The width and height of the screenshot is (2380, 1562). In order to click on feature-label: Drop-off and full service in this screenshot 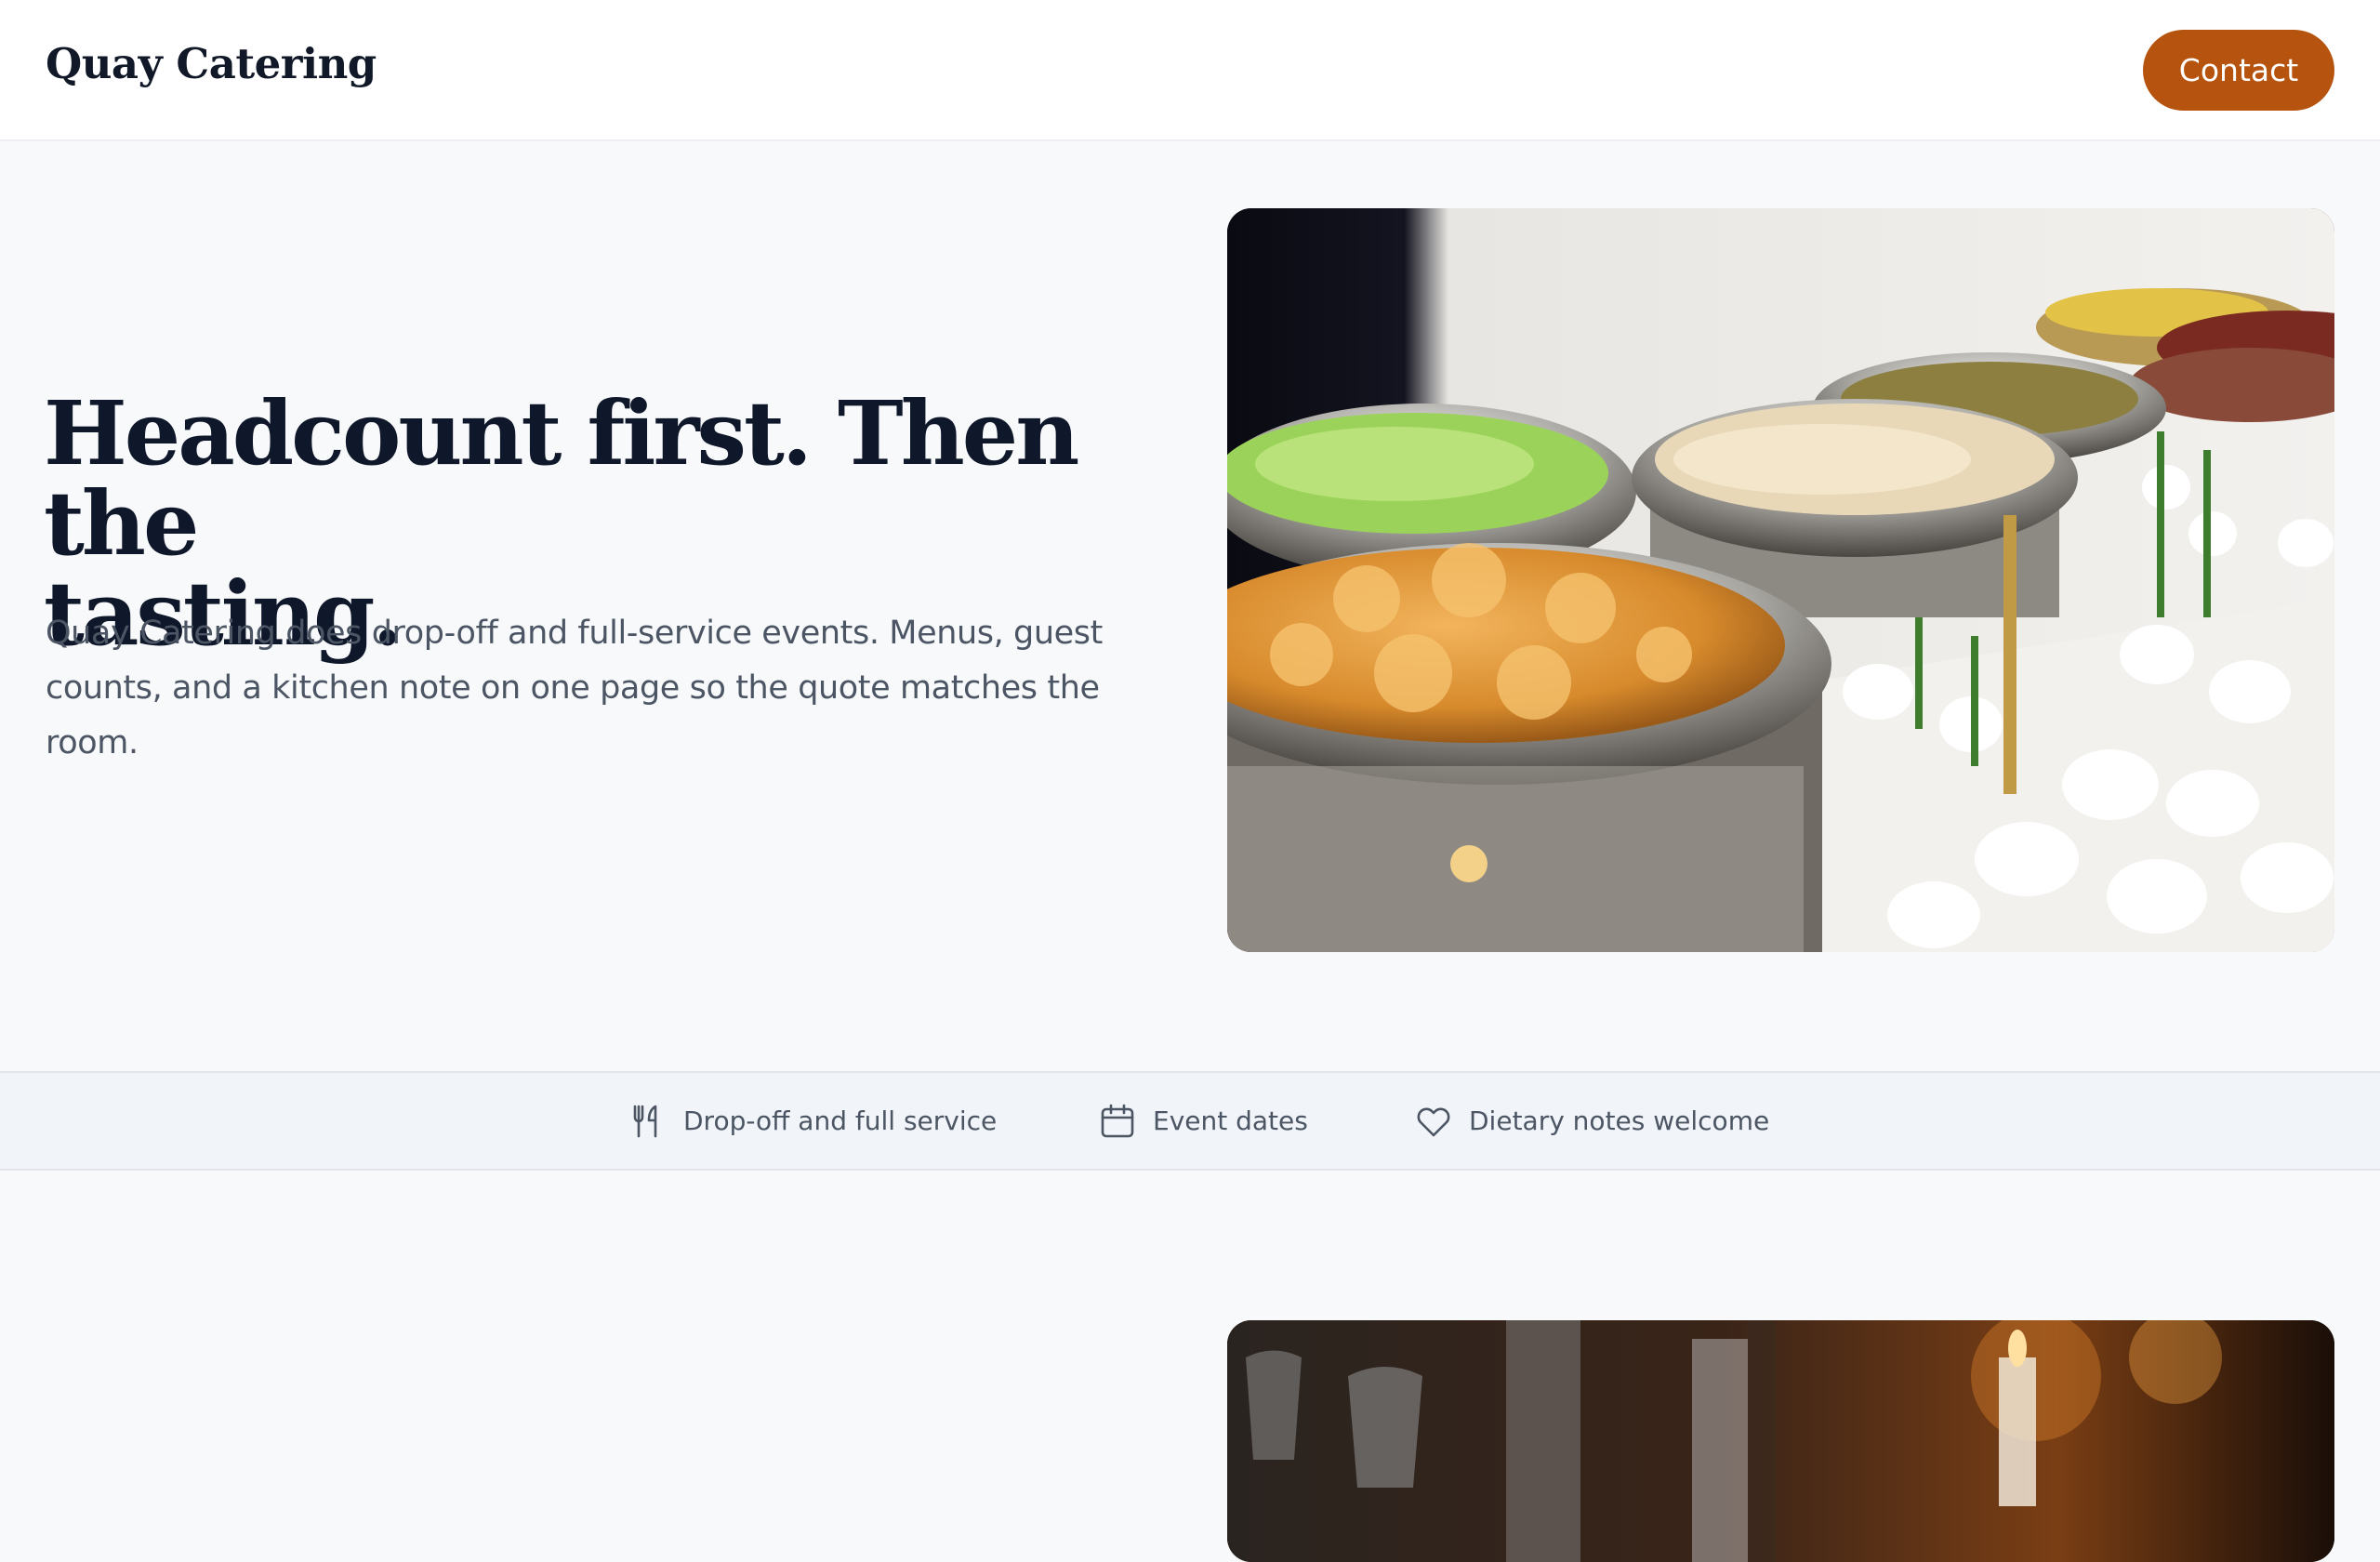, I will do `click(840, 1121)`.